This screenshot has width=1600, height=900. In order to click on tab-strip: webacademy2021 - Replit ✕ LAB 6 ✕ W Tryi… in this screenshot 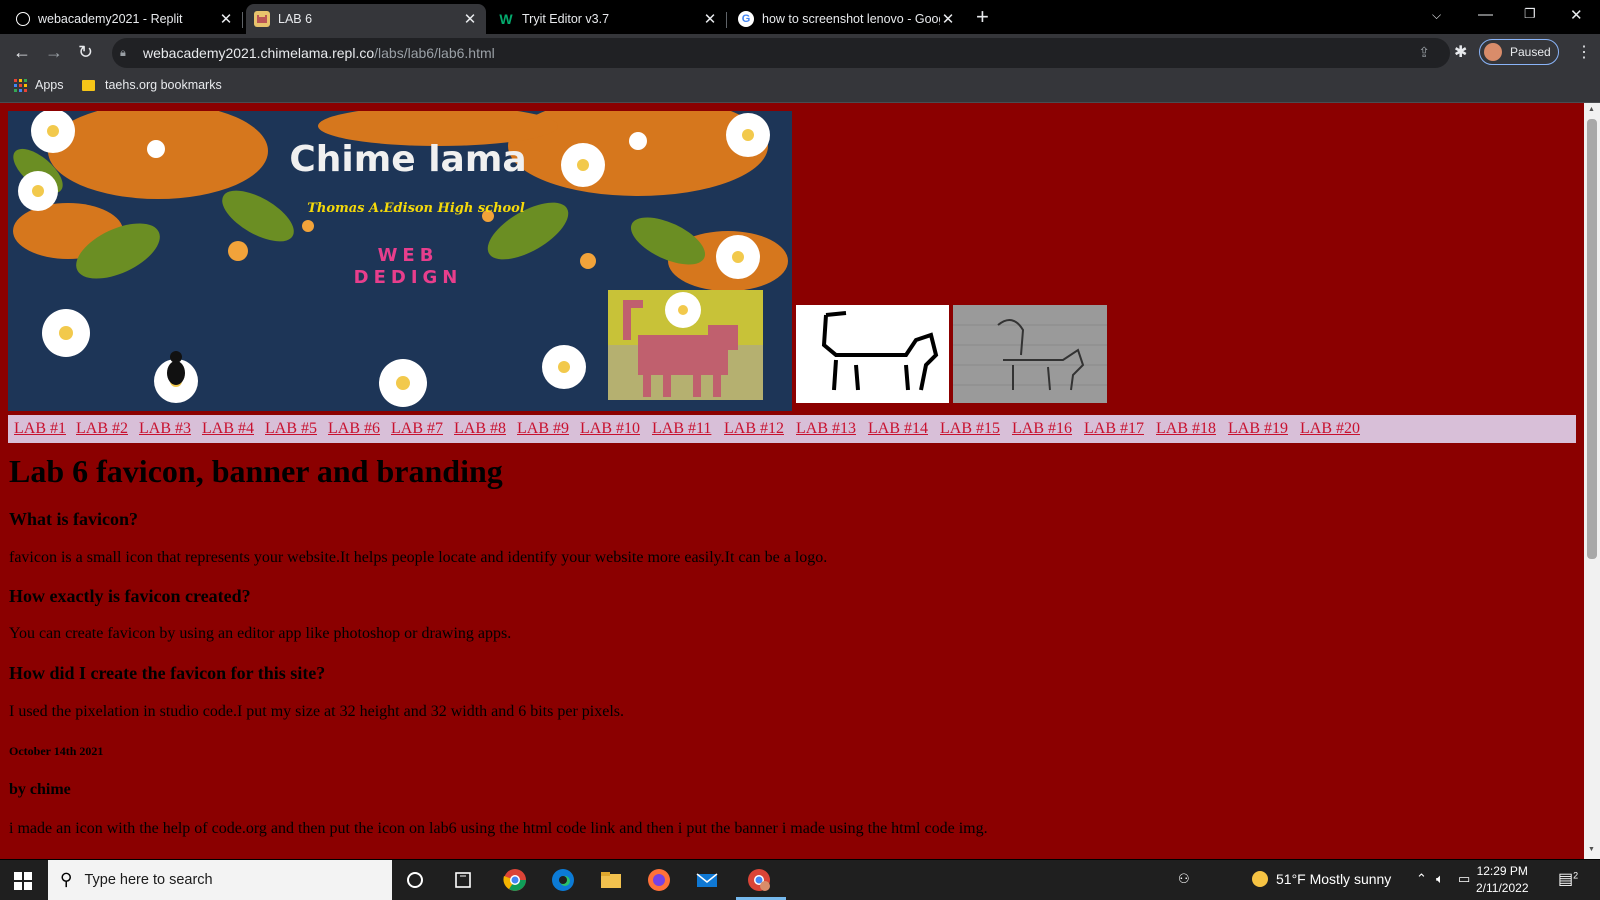, I will do `click(800, 17)`.